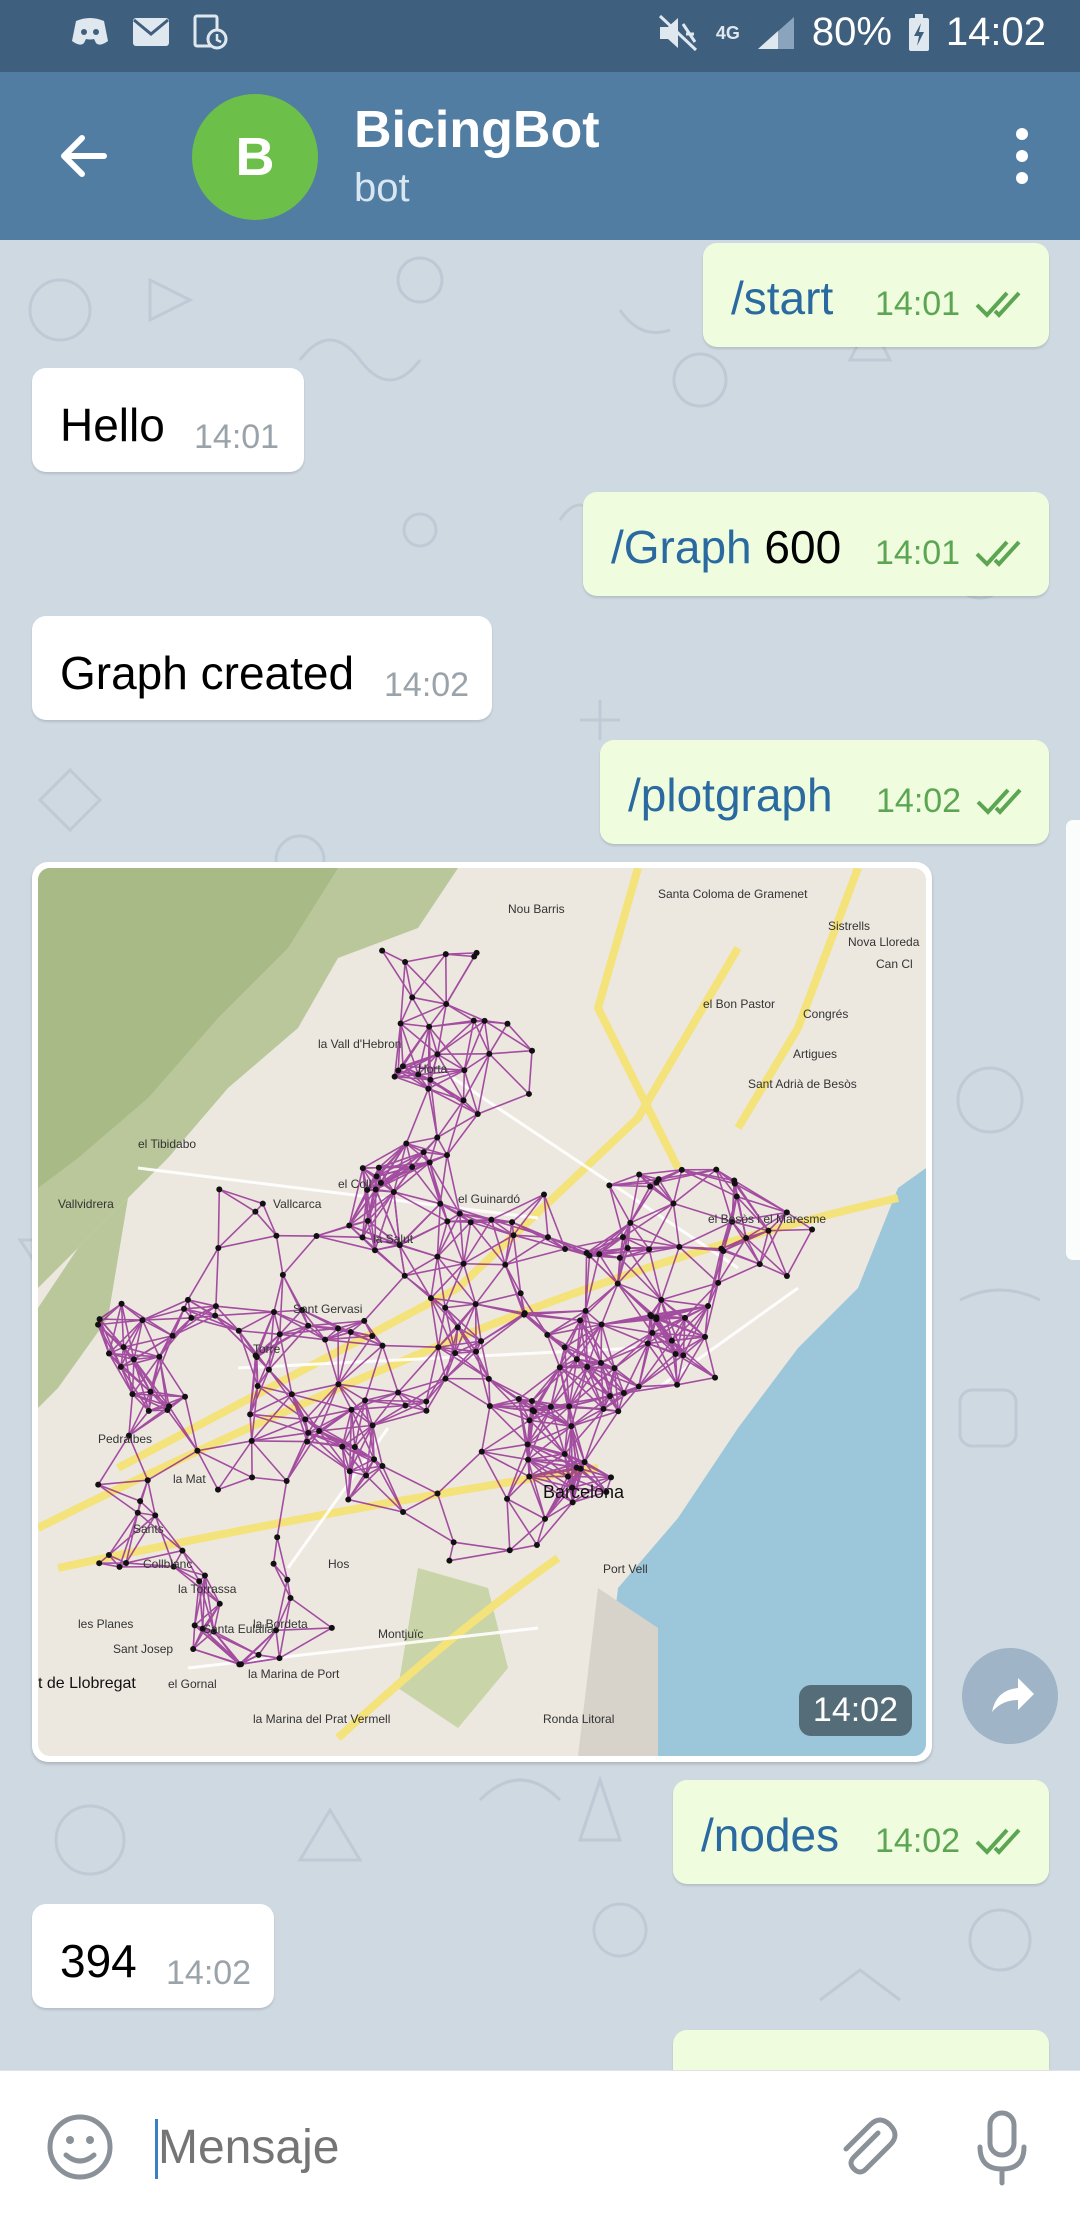 This screenshot has width=1080, height=2221. What do you see at coordinates (87, 1683) in the screenshot?
I see `map-label: t de Llobregat` at bounding box center [87, 1683].